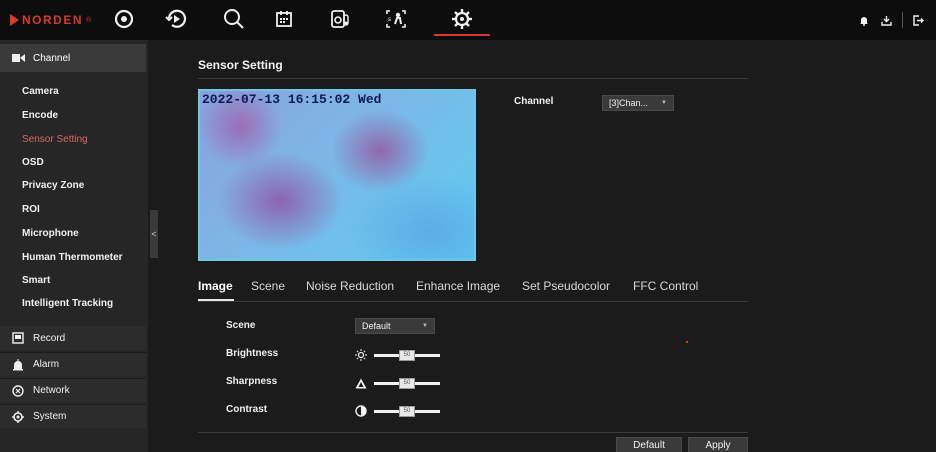 The image size is (936, 452). What do you see at coordinates (337, 175) in the screenshot?
I see `video-preview: 2022-07-13 16:15:02 Wed` at bounding box center [337, 175].